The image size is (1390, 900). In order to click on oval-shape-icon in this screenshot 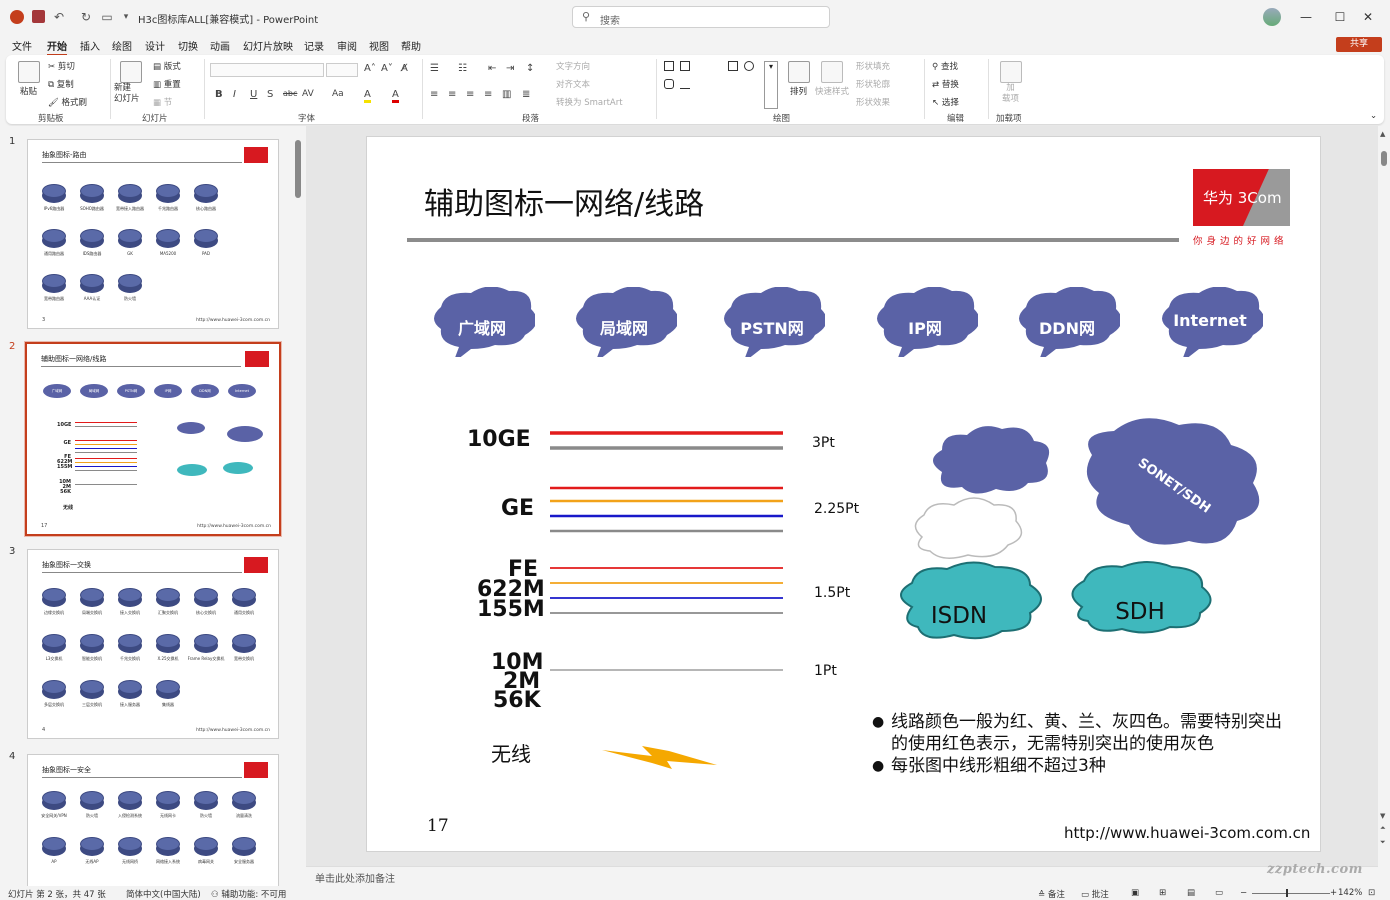, I will do `click(749, 66)`.